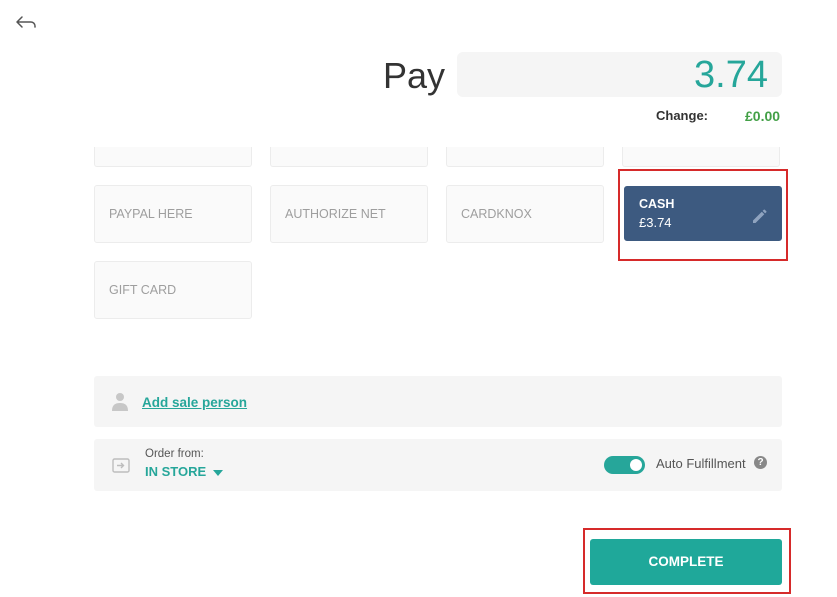  What do you see at coordinates (619, 74) in the screenshot?
I see `pay-amount-field: 3.74` at bounding box center [619, 74].